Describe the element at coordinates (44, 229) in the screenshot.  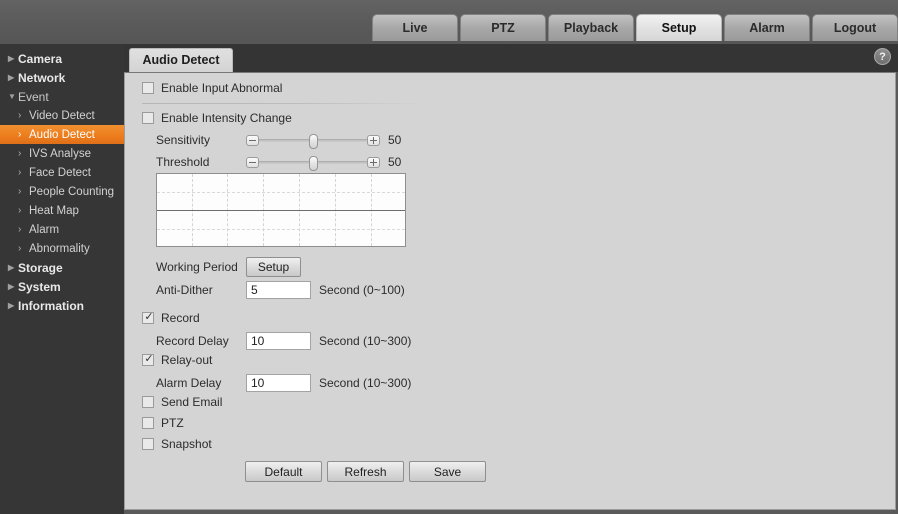
I see `sidebar-item-label: Alarm` at that location.